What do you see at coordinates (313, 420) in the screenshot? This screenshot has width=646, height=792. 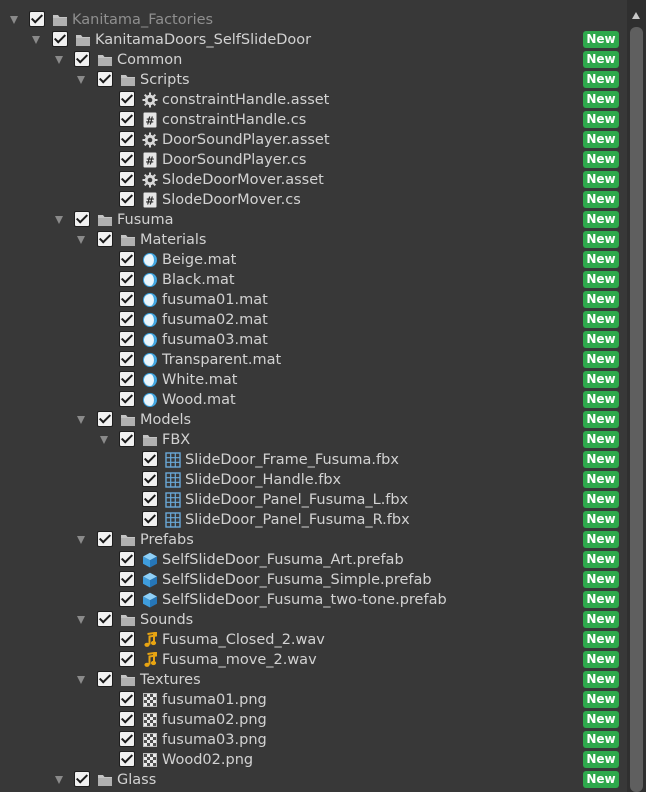 I see `tree-row: Models New` at bounding box center [313, 420].